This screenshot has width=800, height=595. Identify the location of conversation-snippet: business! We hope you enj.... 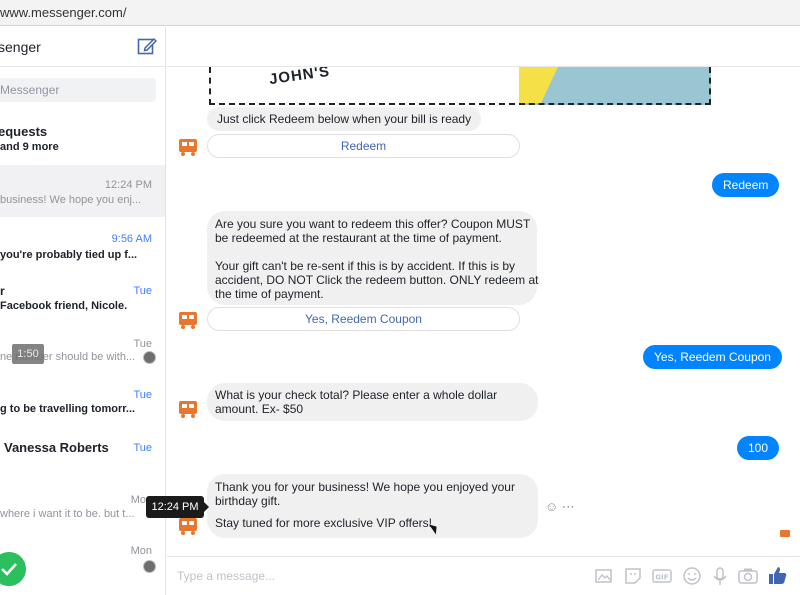
(71, 200).